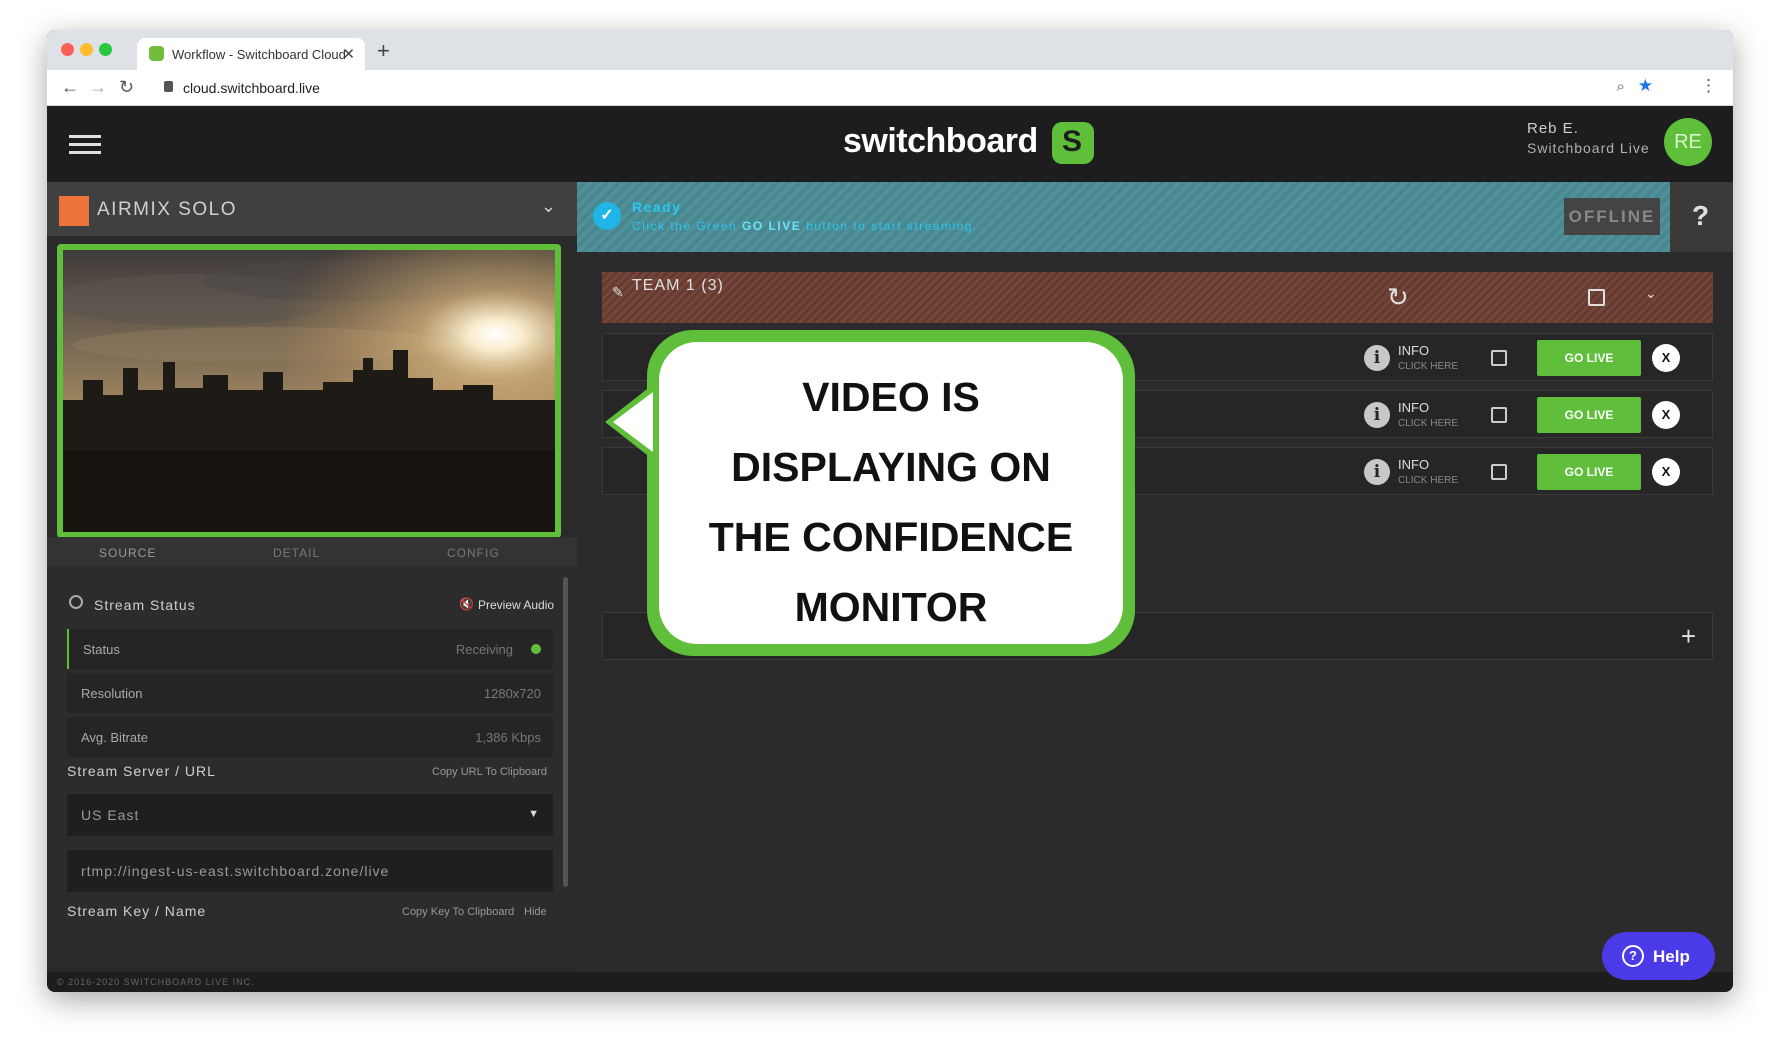  I want to click on back-arrow-icon: ←, so click(70, 87).